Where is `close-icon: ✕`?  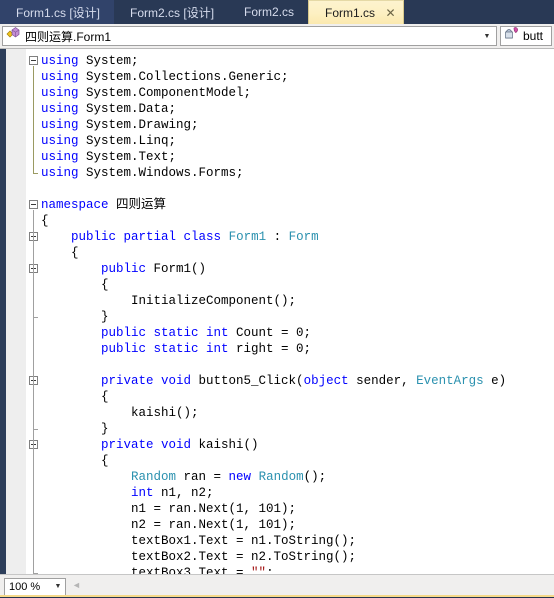 close-icon: ✕ is located at coordinates (390, 12).